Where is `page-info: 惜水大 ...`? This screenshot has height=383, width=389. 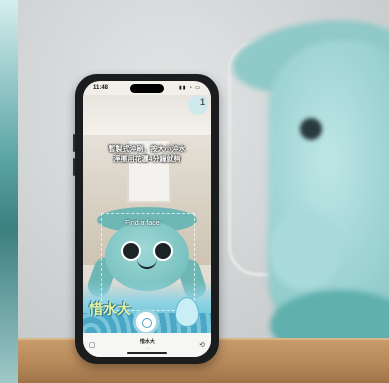 page-info: 惜水大 ... is located at coordinates (147, 345).